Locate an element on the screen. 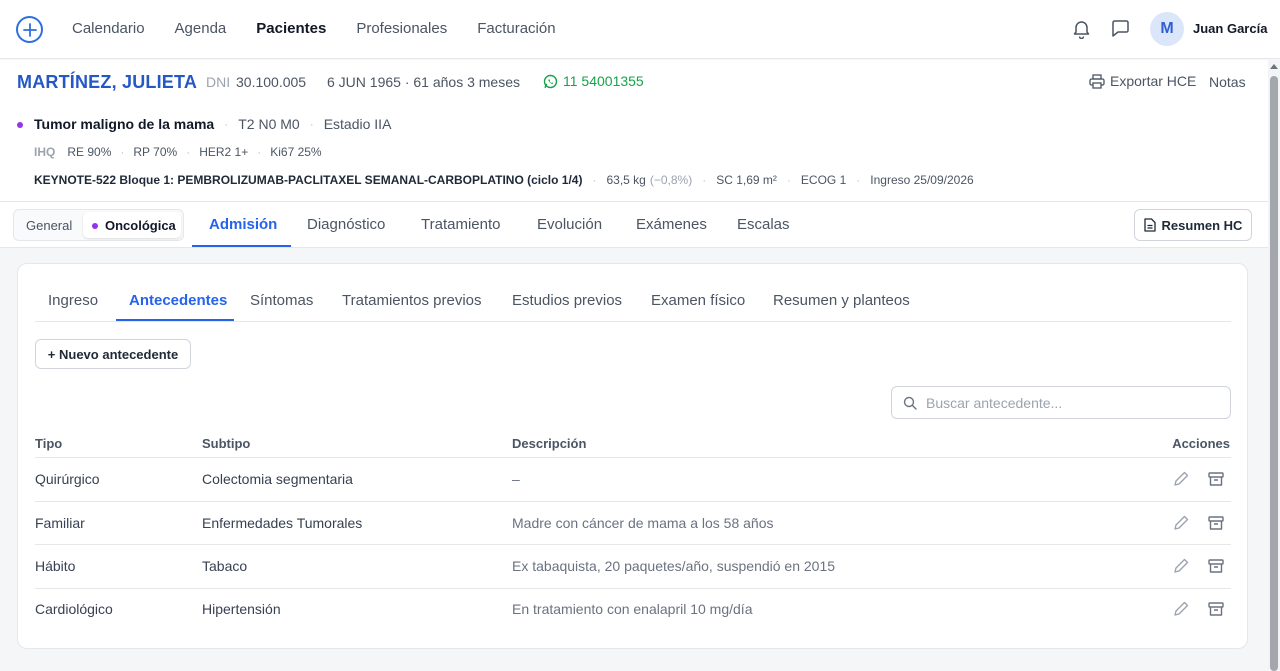 The width and height of the screenshot is (1280, 671). active-subtab-indicator is located at coordinates (175, 320).